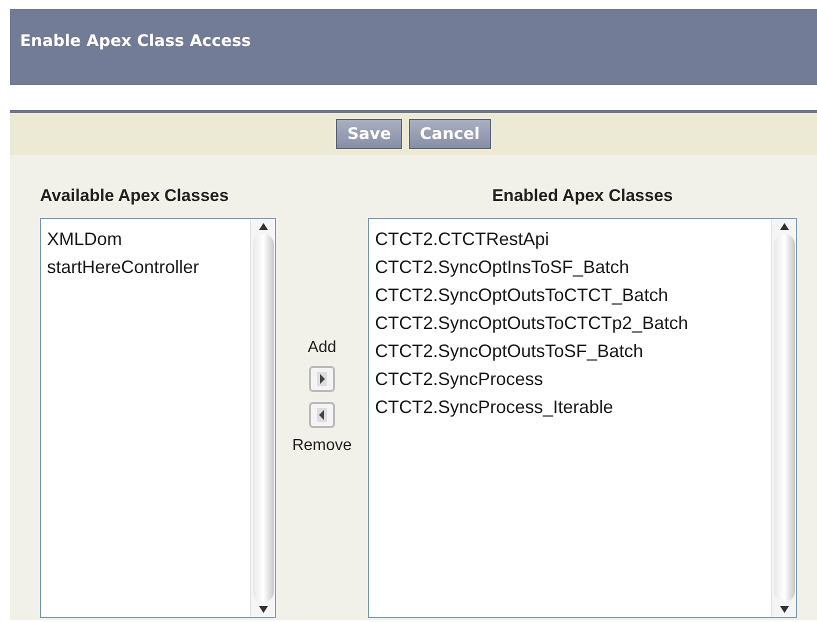  I want to click on remove-label: Remove, so click(322, 446).